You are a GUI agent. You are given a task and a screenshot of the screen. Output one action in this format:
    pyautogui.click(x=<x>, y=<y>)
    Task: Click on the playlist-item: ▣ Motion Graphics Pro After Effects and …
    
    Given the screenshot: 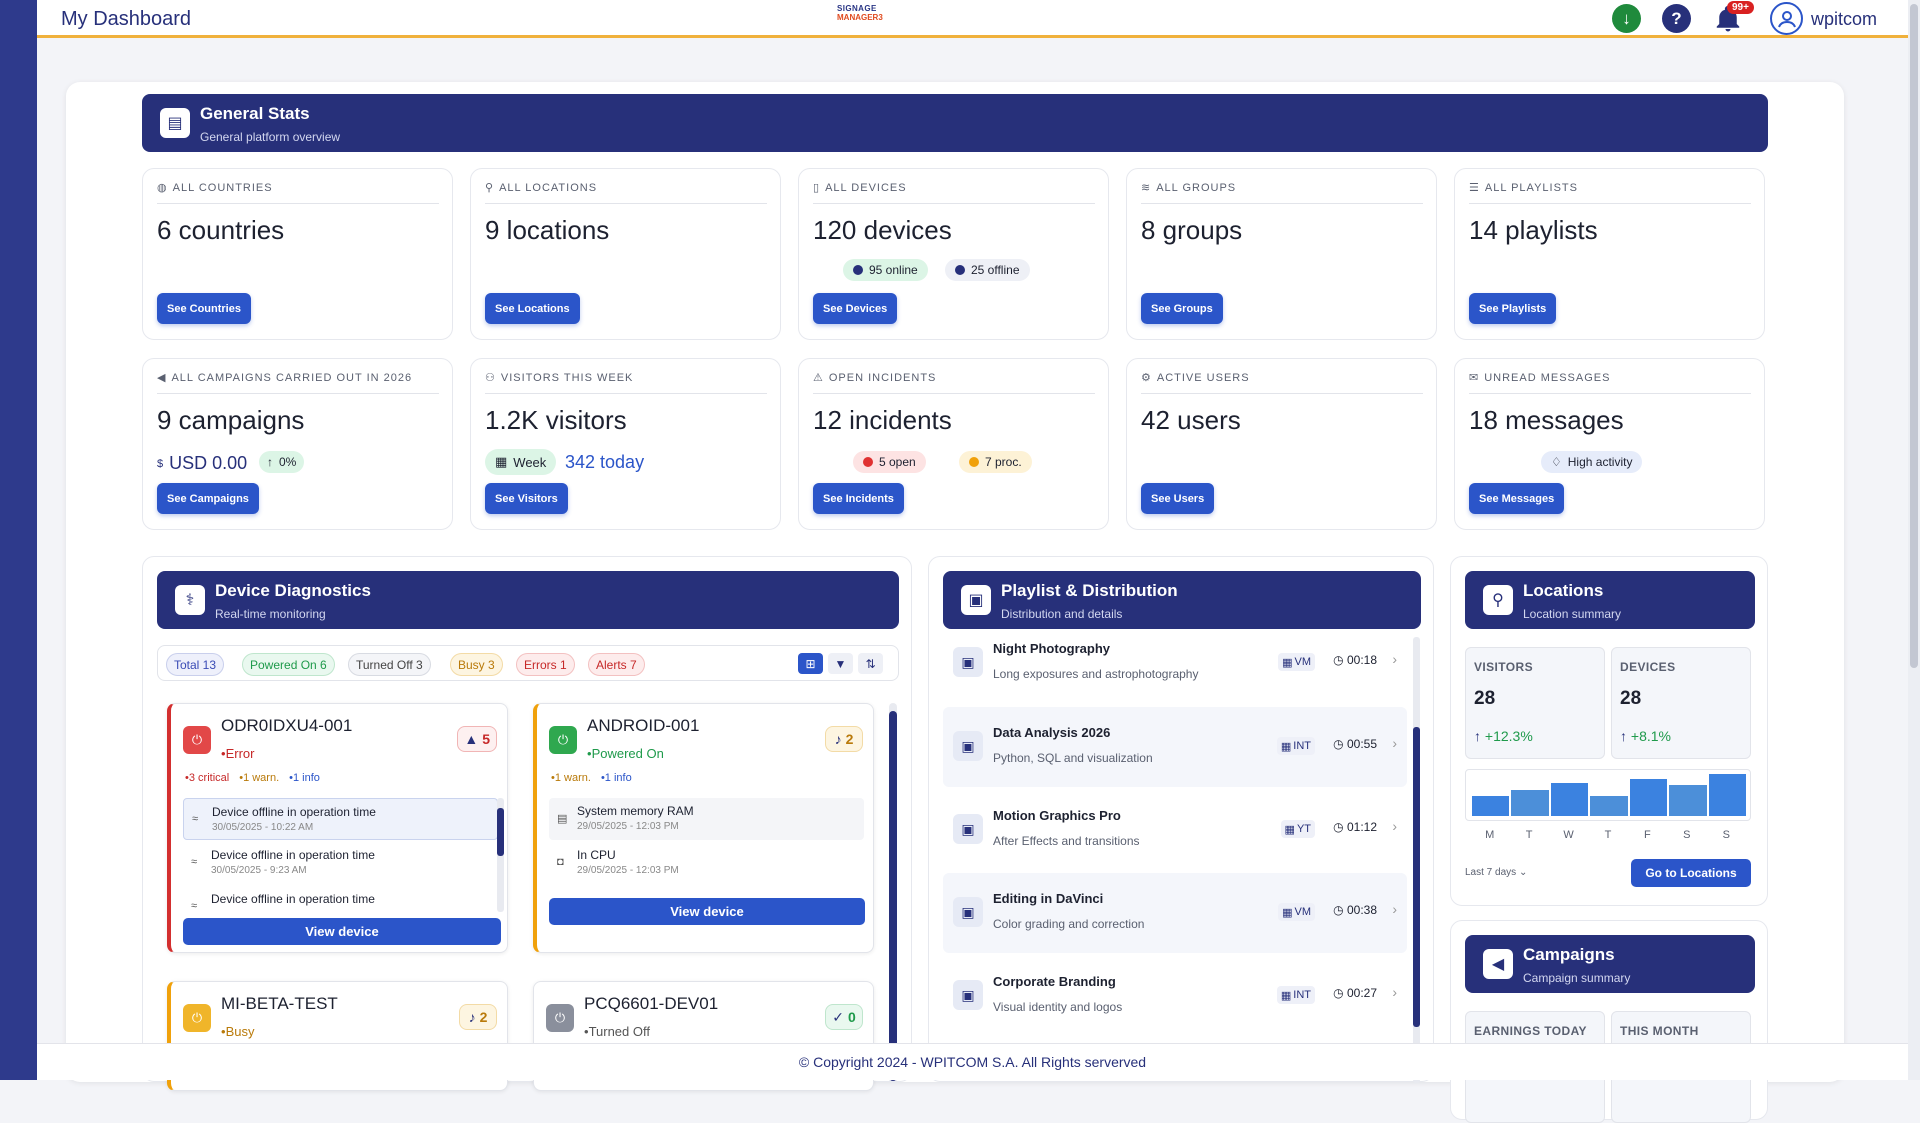 What is the action you would take?
    pyautogui.click(x=1175, y=830)
    